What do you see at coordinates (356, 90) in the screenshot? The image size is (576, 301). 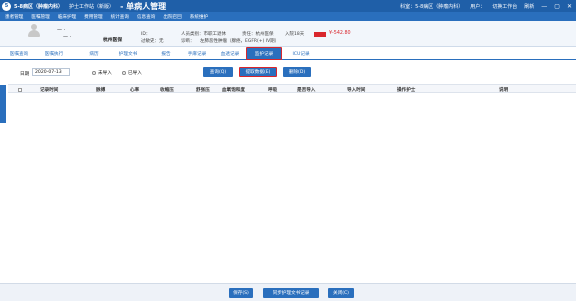 I see `col-import-time: 导入时间` at bounding box center [356, 90].